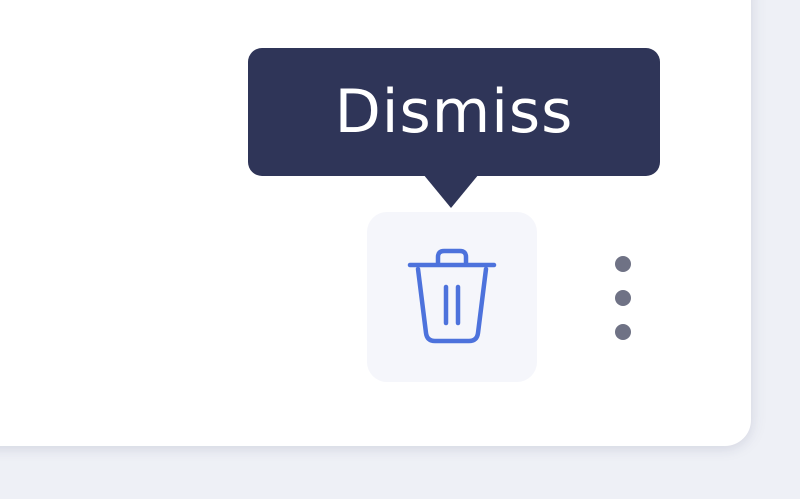  I want to click on dismiss-button, so click(452, 297).